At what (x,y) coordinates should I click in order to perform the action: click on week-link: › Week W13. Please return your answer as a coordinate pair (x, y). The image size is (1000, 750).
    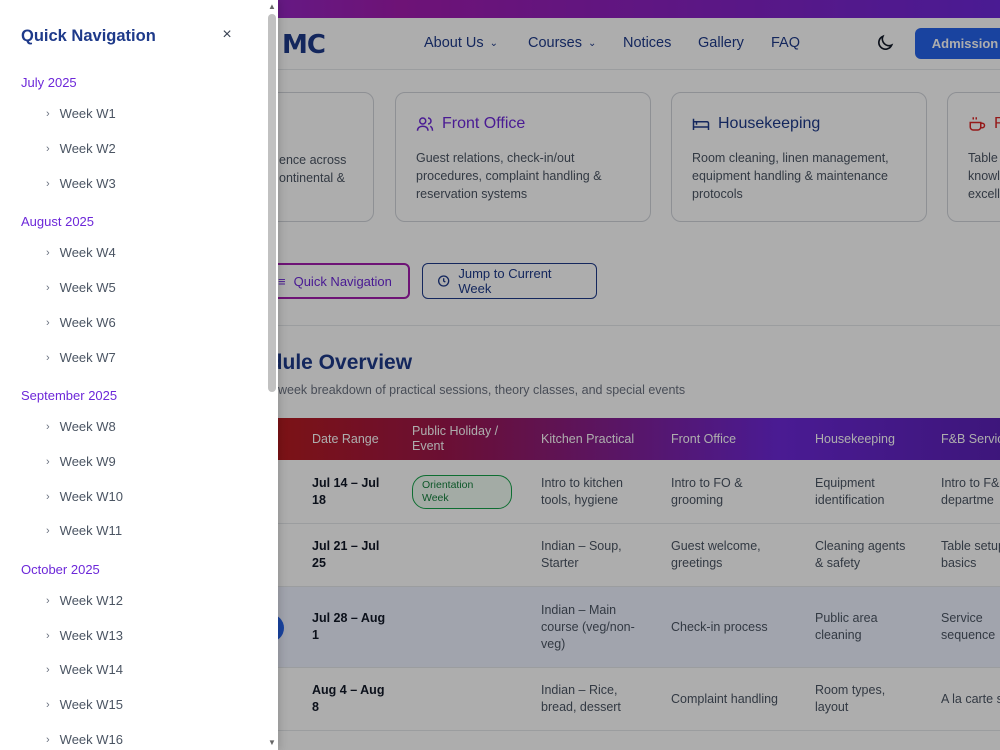
    Looking at the image, I should click on (84, 635).